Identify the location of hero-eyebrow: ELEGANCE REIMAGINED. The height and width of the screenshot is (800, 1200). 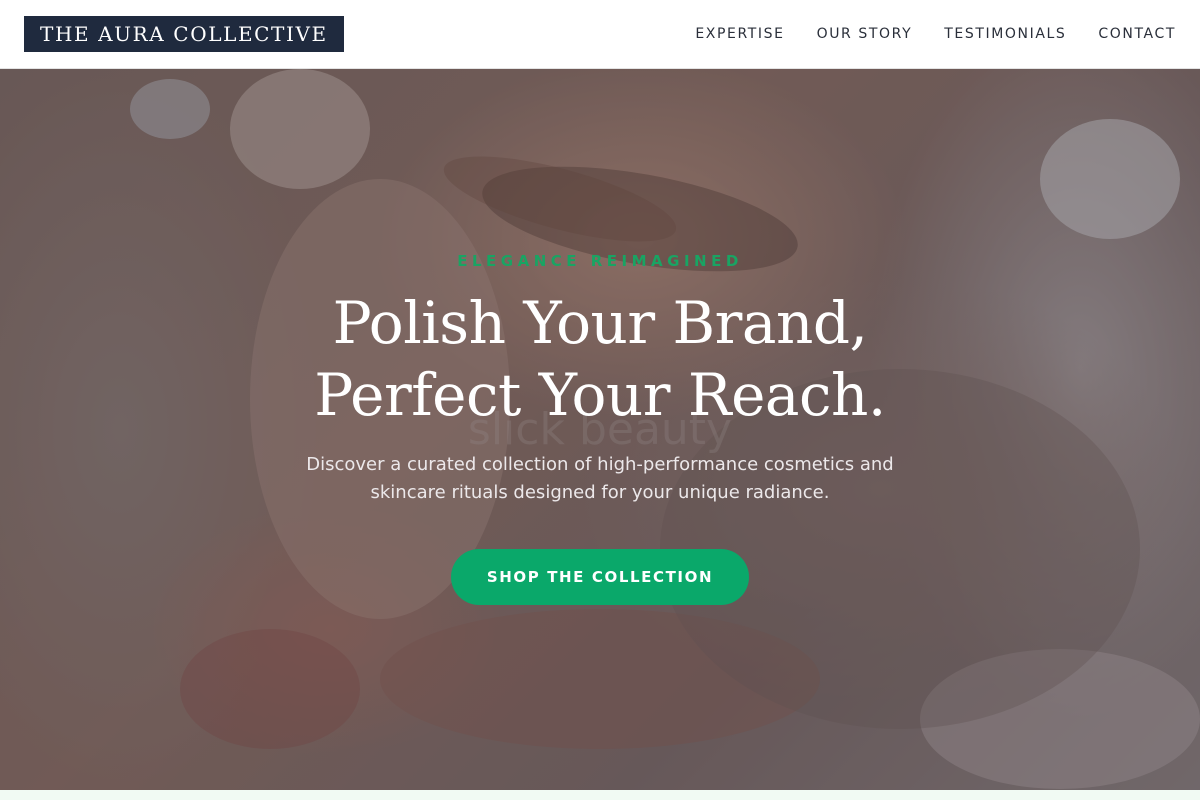
(600, 261).